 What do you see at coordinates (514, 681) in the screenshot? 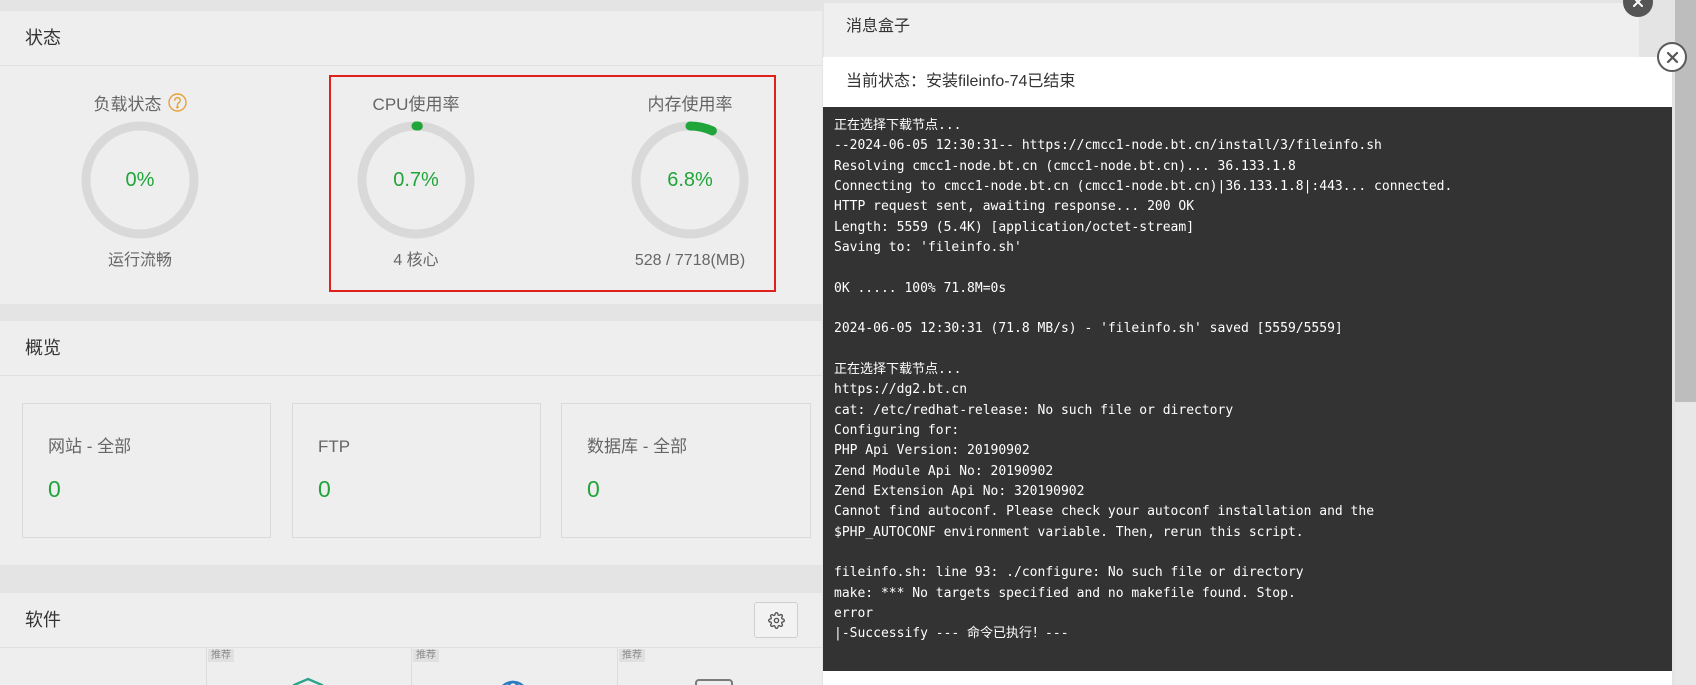
I see `globe-icon` at bounding box center [514, 681].